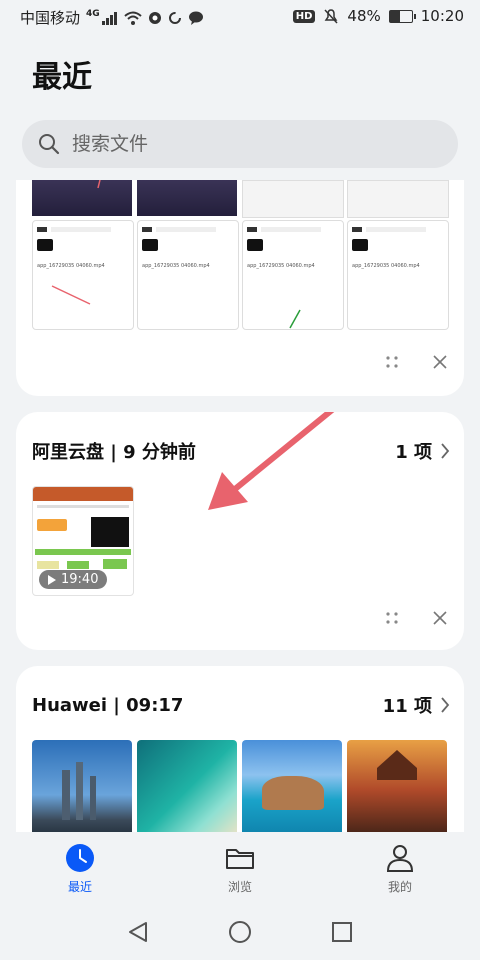  I want to click on page-title: 最近, so click(62, 77).